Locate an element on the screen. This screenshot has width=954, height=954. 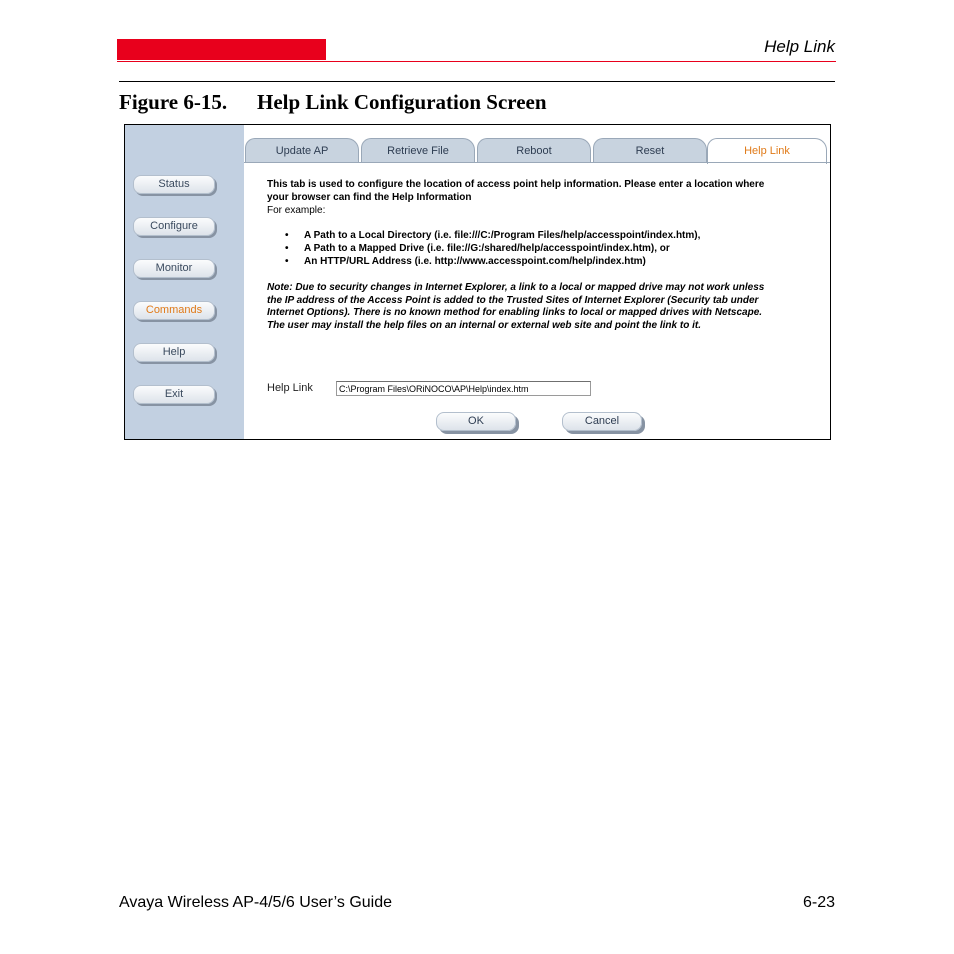
guide-title: Avaya Wireless AP-4/5/6 User’s Guide is located at coordinates (256, 902).